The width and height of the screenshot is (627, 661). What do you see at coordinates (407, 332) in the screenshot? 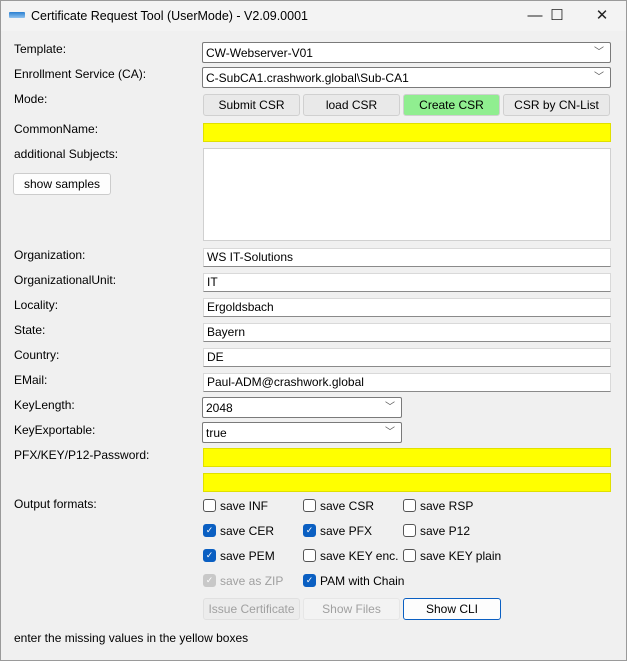
I see `state-input: Bayern` at bounding box center [407, 332].